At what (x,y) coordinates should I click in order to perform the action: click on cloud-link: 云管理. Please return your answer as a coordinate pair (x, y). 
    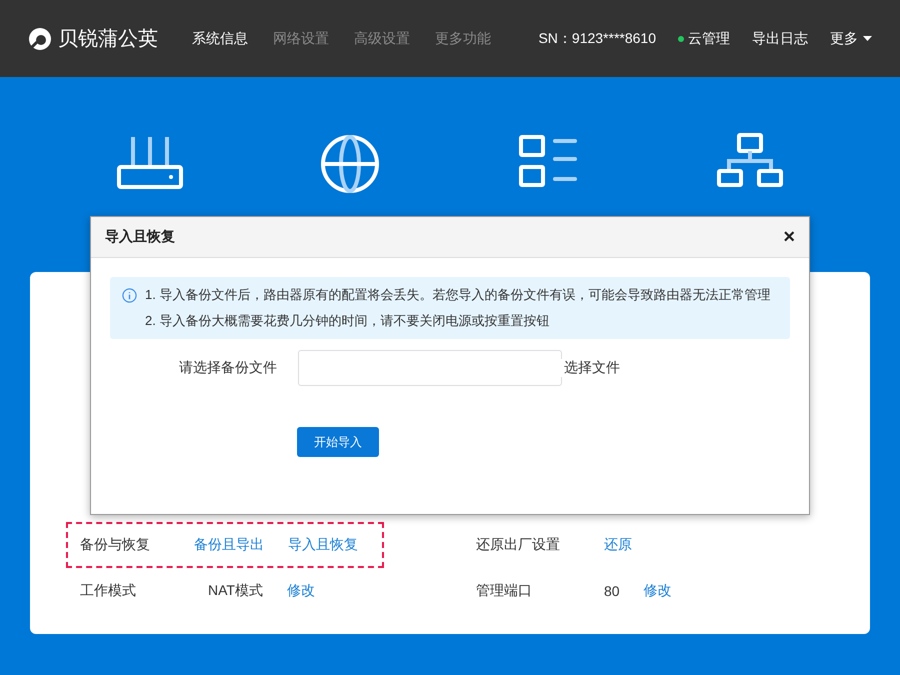
    Looking at the image, I should click on (709, 39).